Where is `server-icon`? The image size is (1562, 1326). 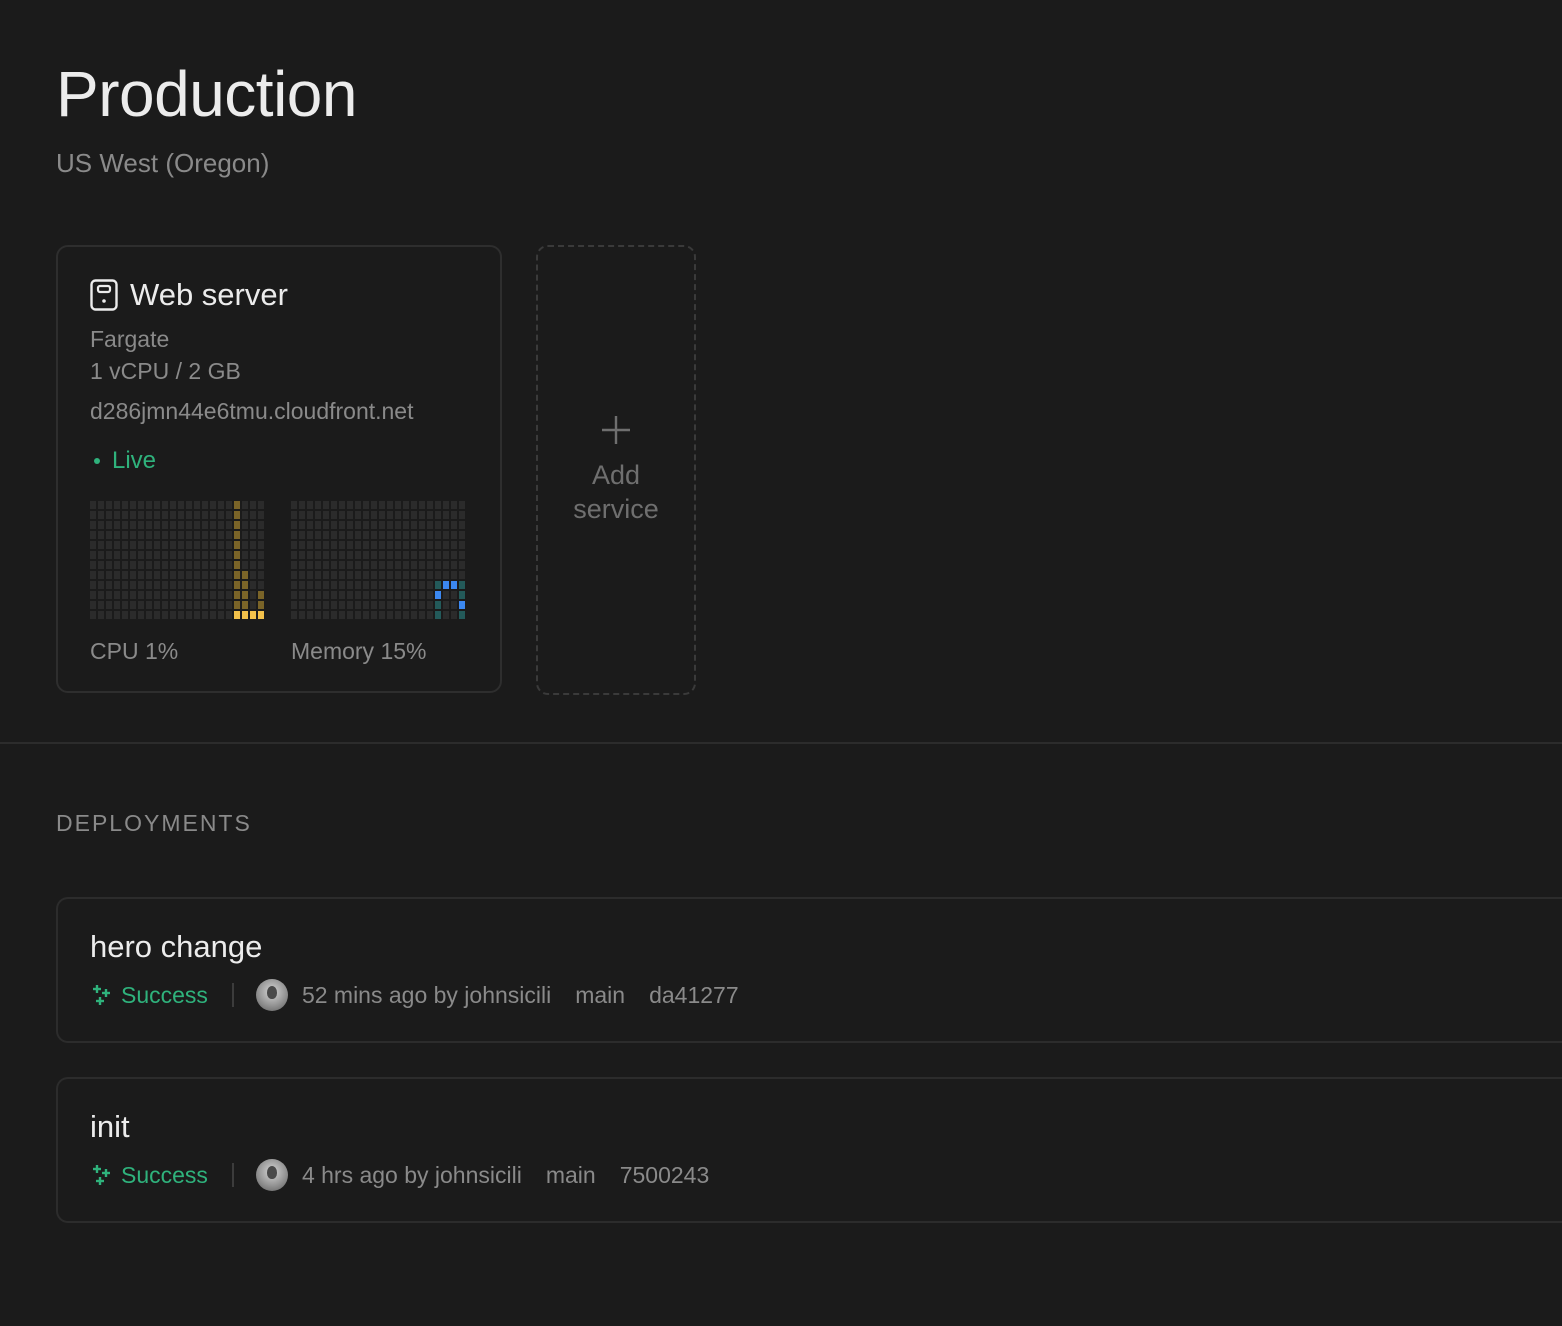 server-icon is located at coordinates (104, 295).